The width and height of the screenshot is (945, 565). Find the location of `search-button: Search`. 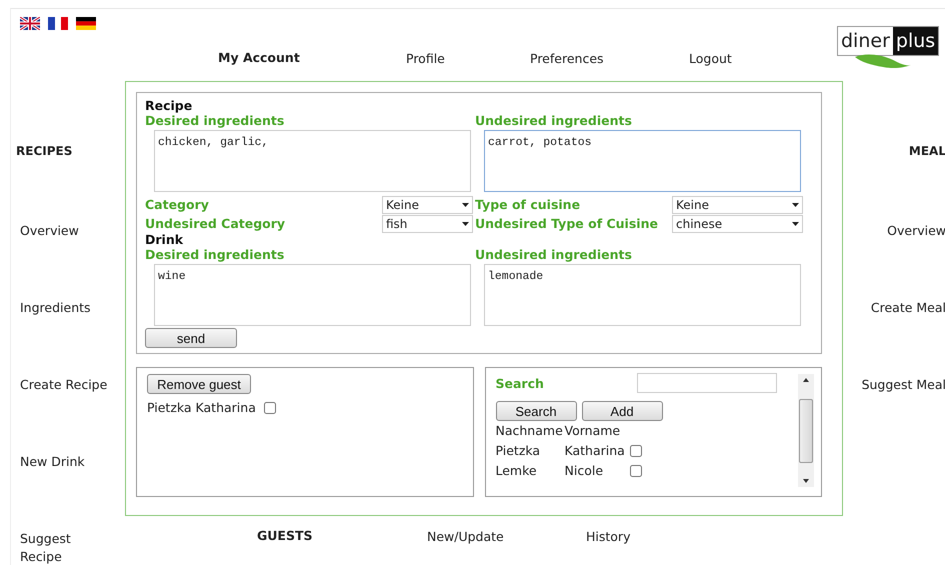

search-button: Search is located at coordinates (536, 411).